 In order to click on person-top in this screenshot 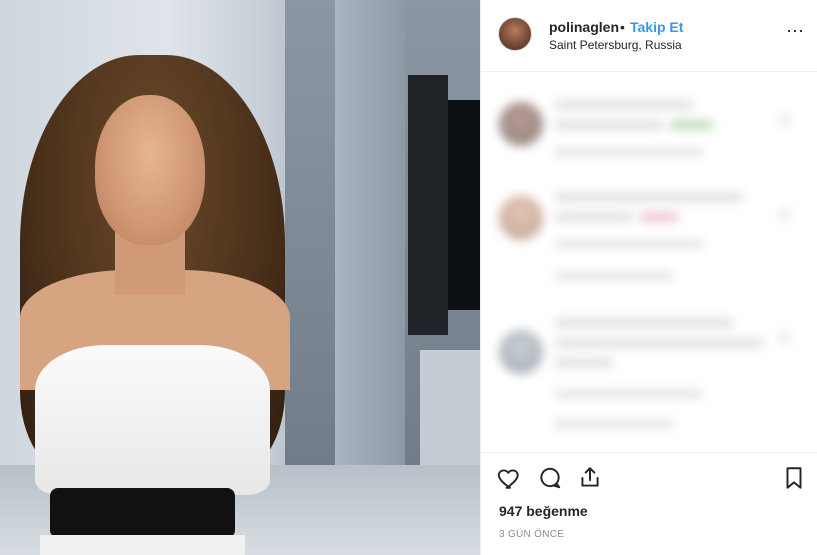, I will do `click(152, 420)`.